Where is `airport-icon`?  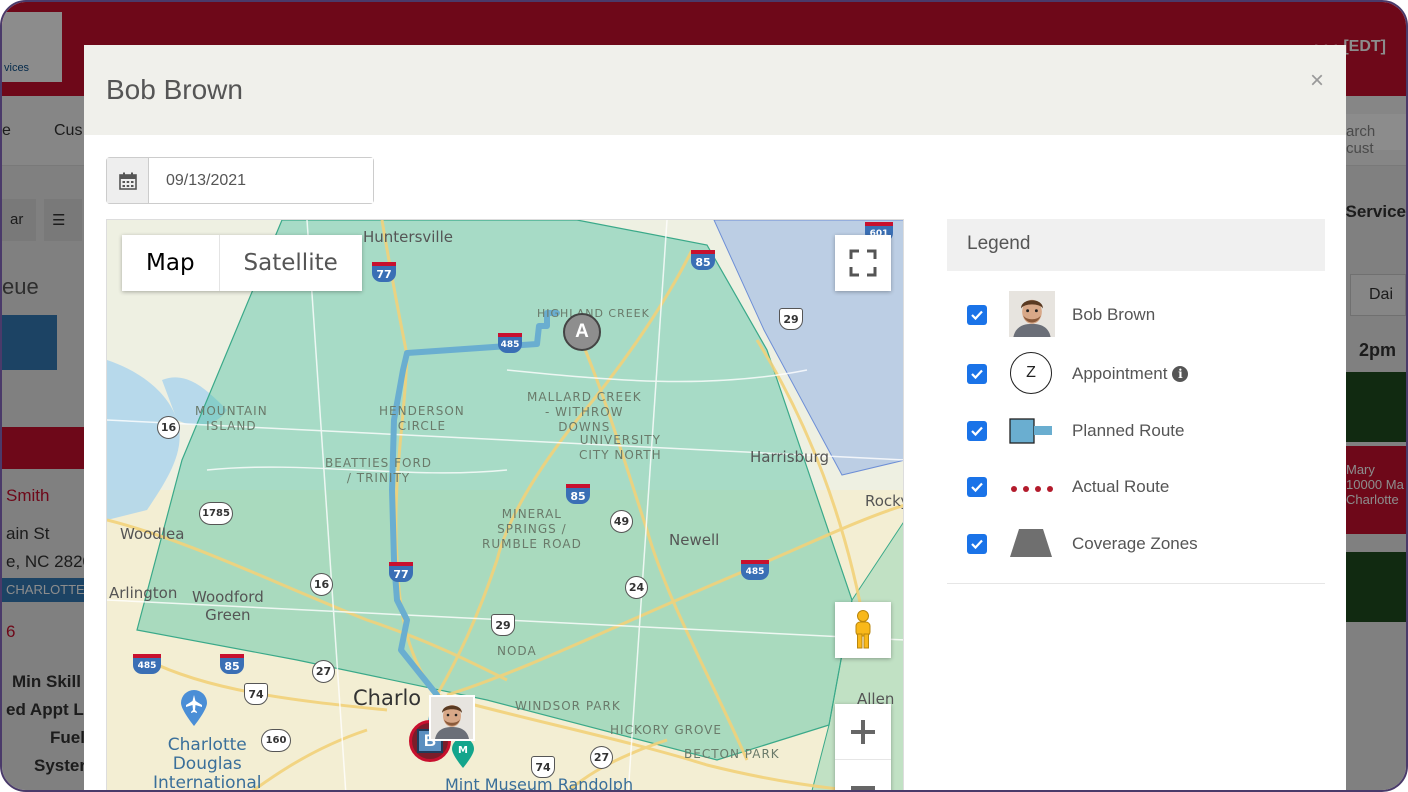 airport-icon is located at coordinates (194, 708).